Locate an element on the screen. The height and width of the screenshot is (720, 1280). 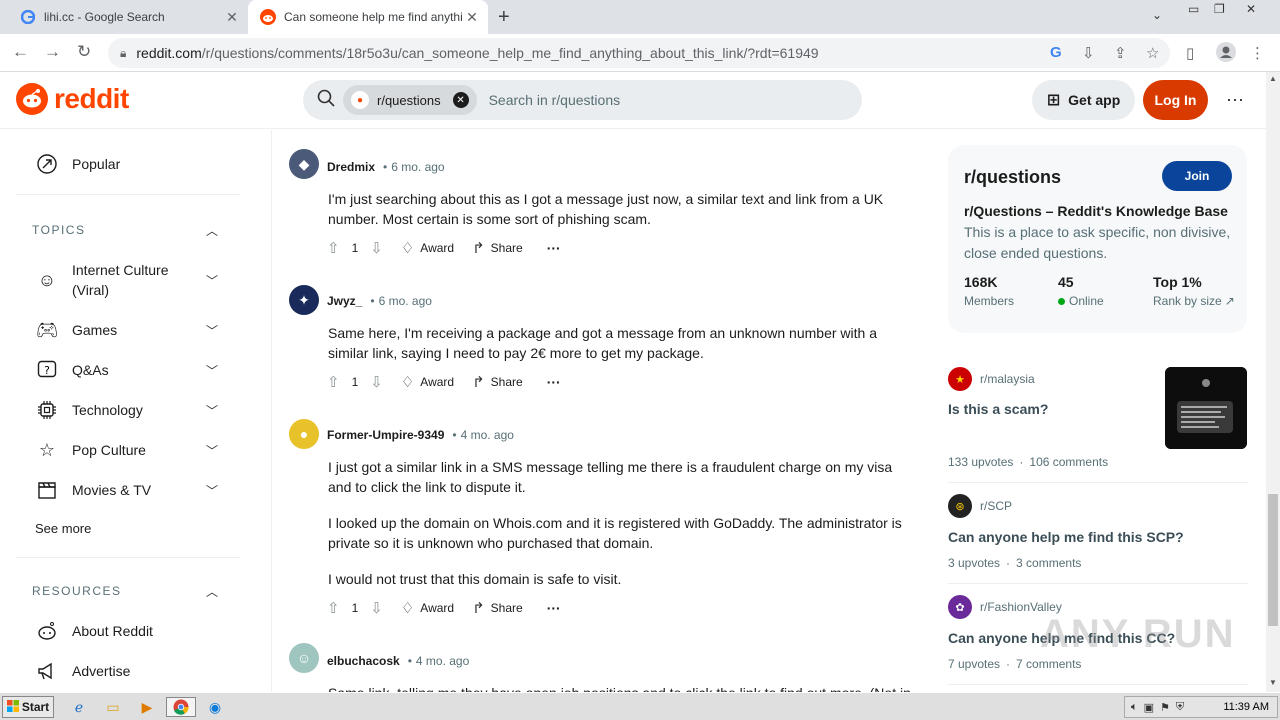
sidebar-item-advertise: Advertise is located at coordinates (83, 671).